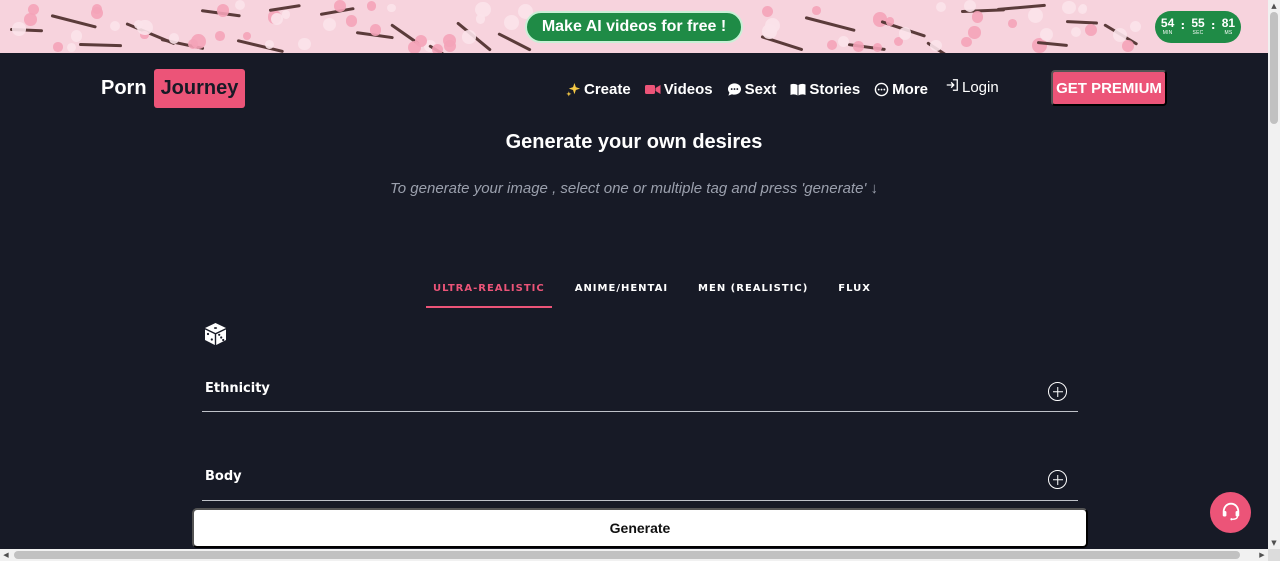 The height and width of the screenshot is (561, 1280). I want to click on nav-more: More, so click(901, 89).